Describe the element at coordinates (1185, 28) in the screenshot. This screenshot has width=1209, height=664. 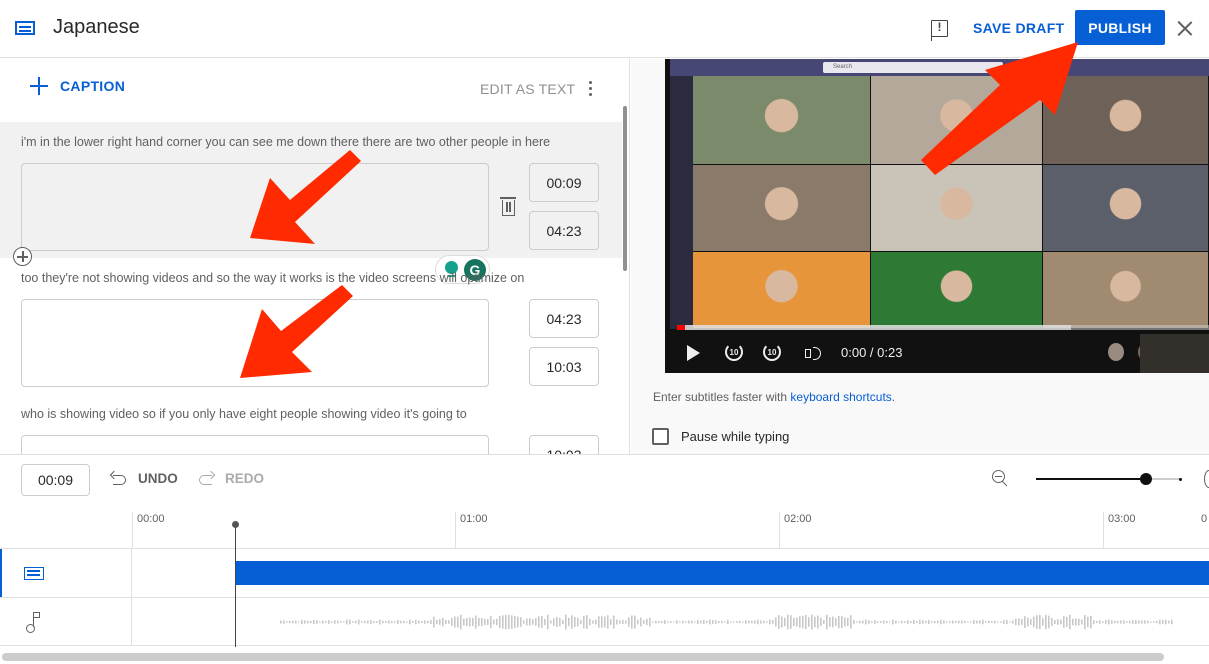
I see `close-icon` at that location.